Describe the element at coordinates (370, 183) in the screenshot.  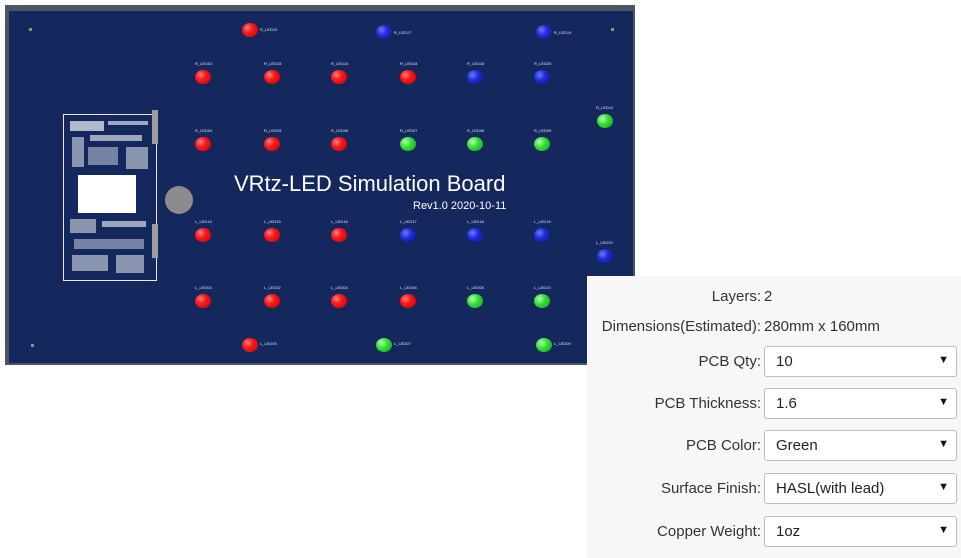
I see `board-title: VRtz-LED Simulation Board` at that location.